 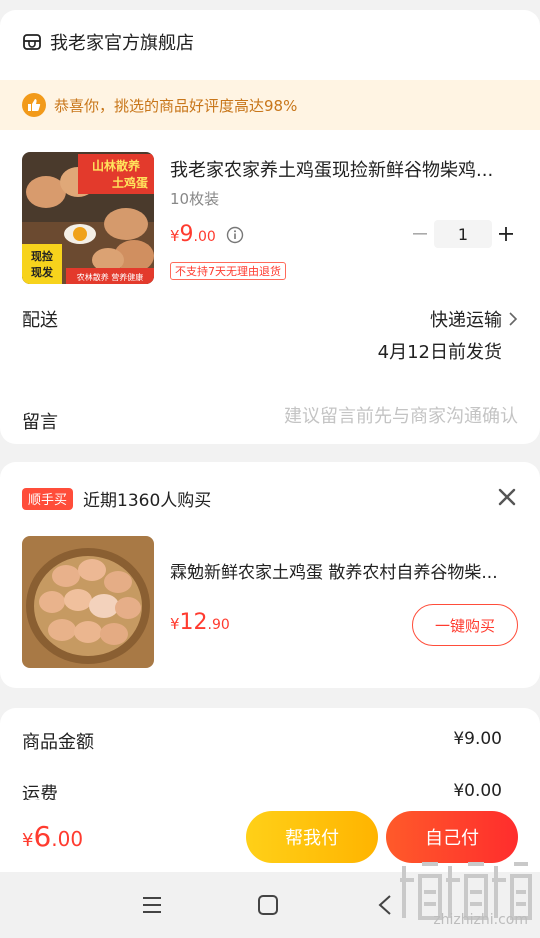 I want to click on back-icon, so click(x=385, y=905).